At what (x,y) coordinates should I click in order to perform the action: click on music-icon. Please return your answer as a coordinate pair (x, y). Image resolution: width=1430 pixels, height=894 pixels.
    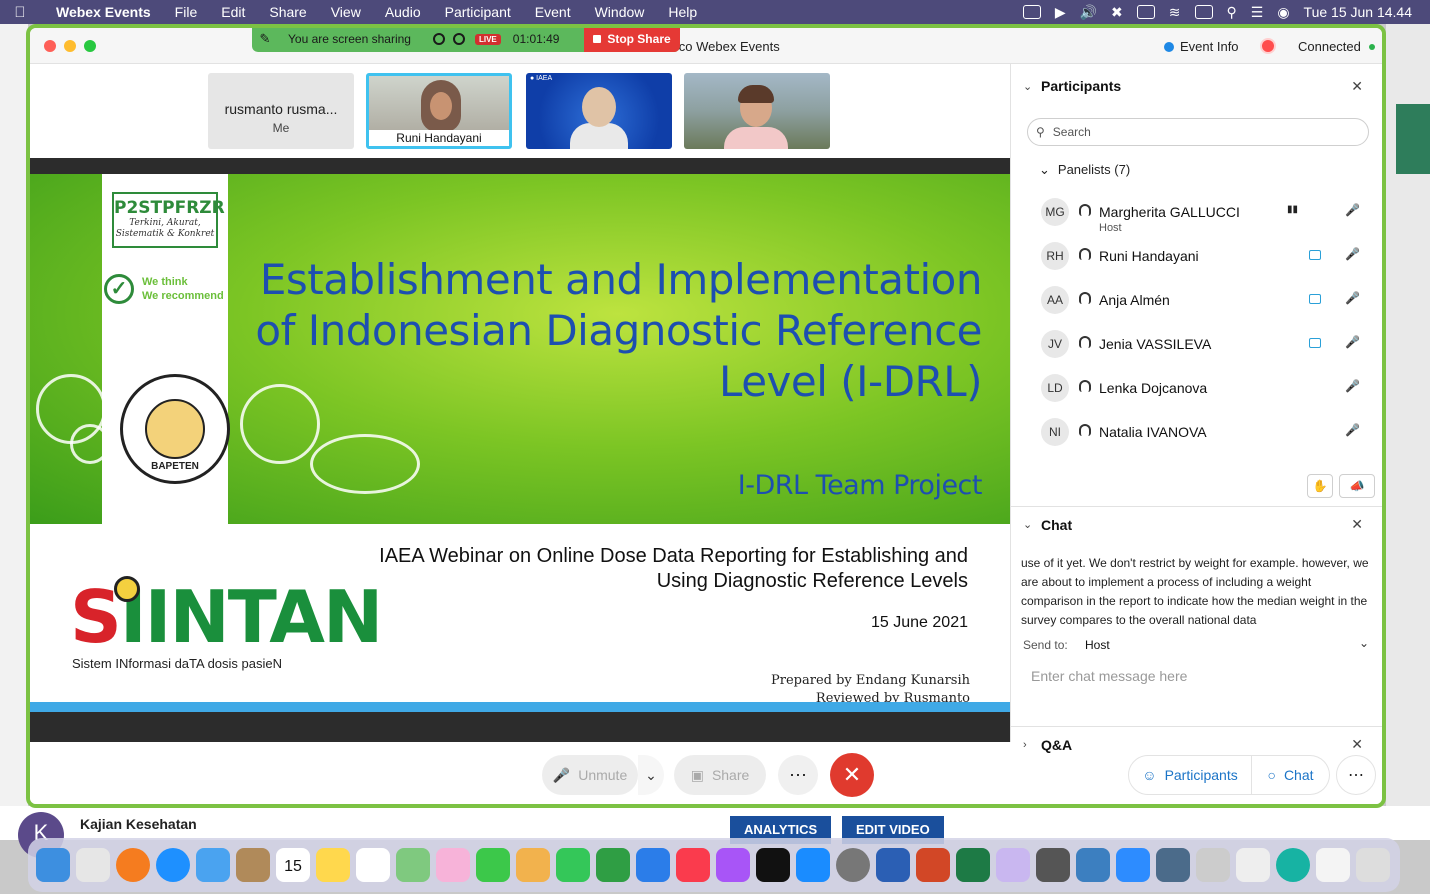
    Looking at the image, I should click on (693, 865).